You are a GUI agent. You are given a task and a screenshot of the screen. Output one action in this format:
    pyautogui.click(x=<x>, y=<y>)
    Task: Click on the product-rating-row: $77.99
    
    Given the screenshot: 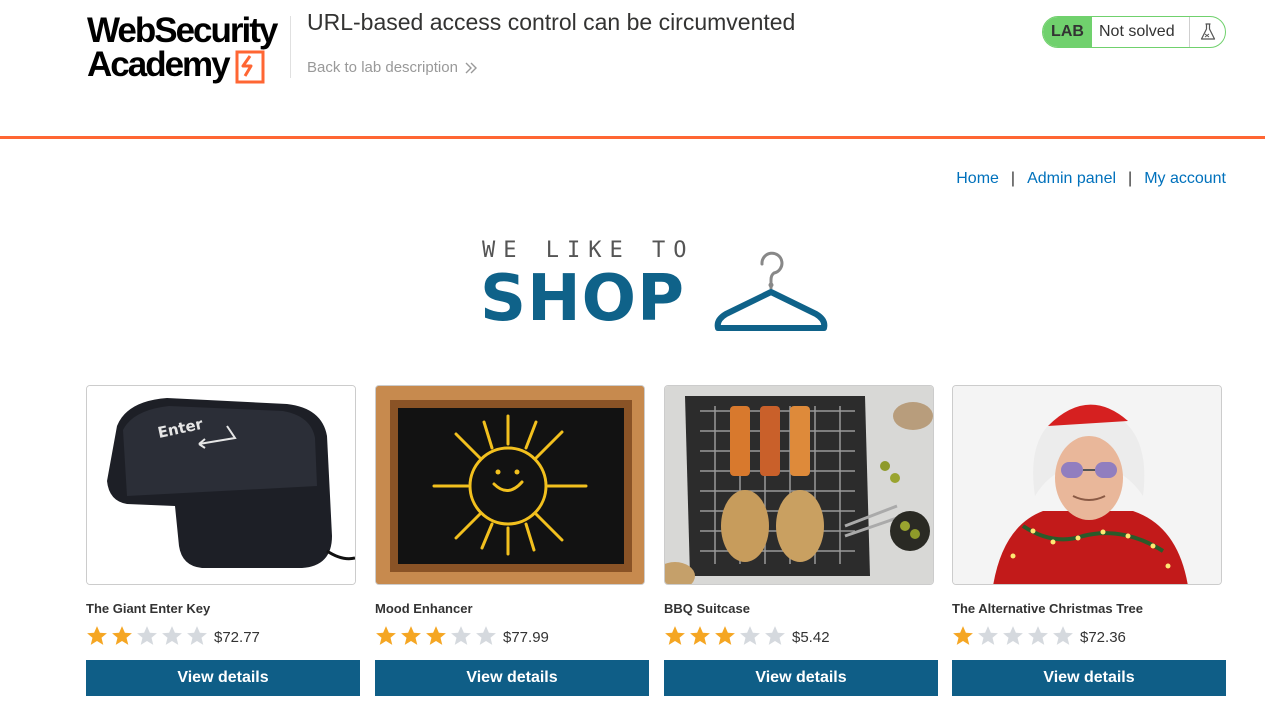 What is the action you would take?
    pyautogui.click(x=512, y=634)
    